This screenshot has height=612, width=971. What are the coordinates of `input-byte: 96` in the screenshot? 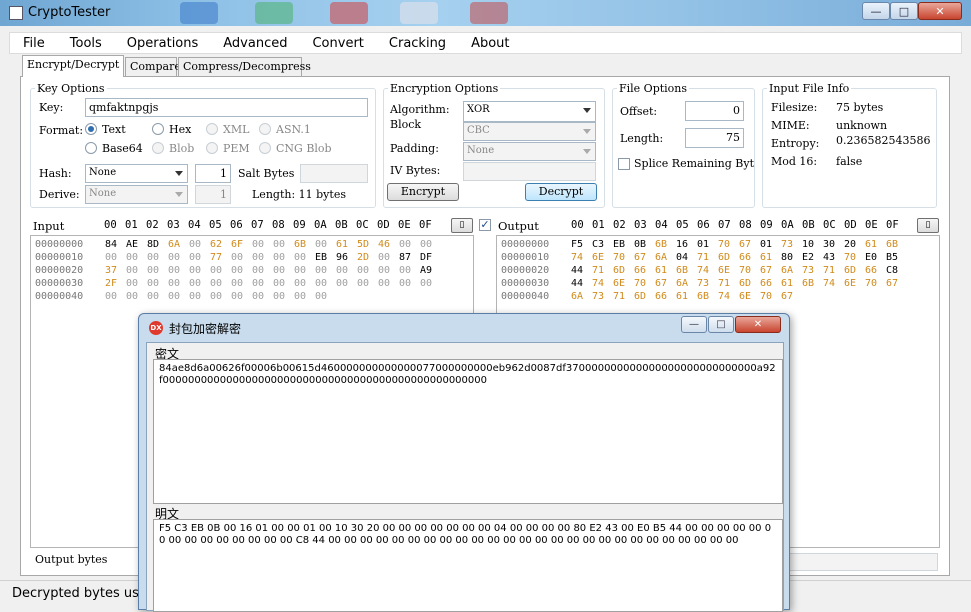 It's located at (346, 257).